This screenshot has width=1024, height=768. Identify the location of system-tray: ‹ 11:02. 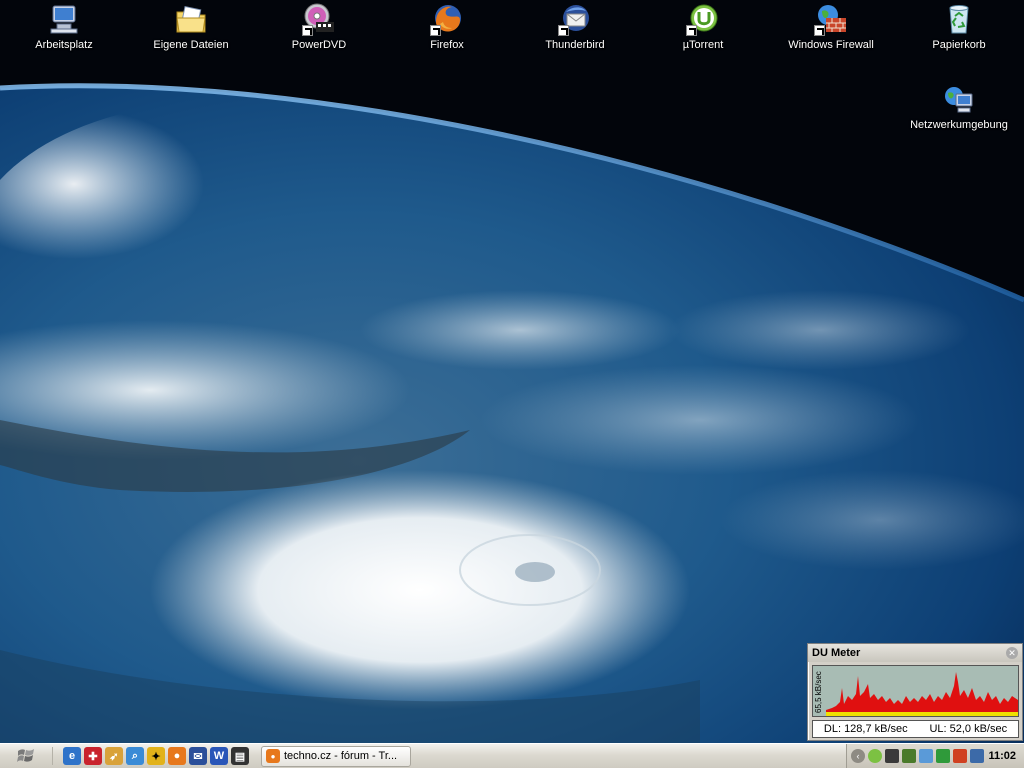
(935, 756).